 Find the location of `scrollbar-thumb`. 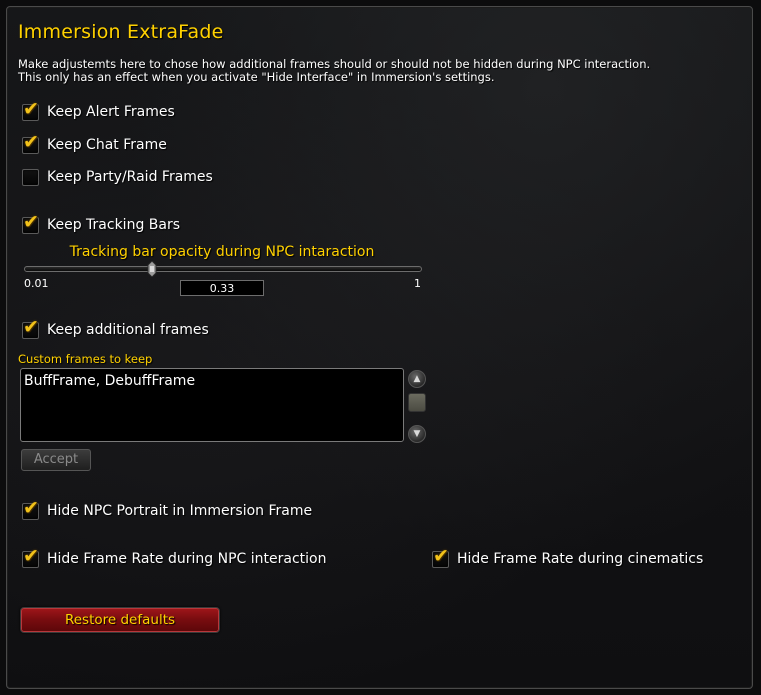

scrollbar-thumb is located at coordinates (417, 402).